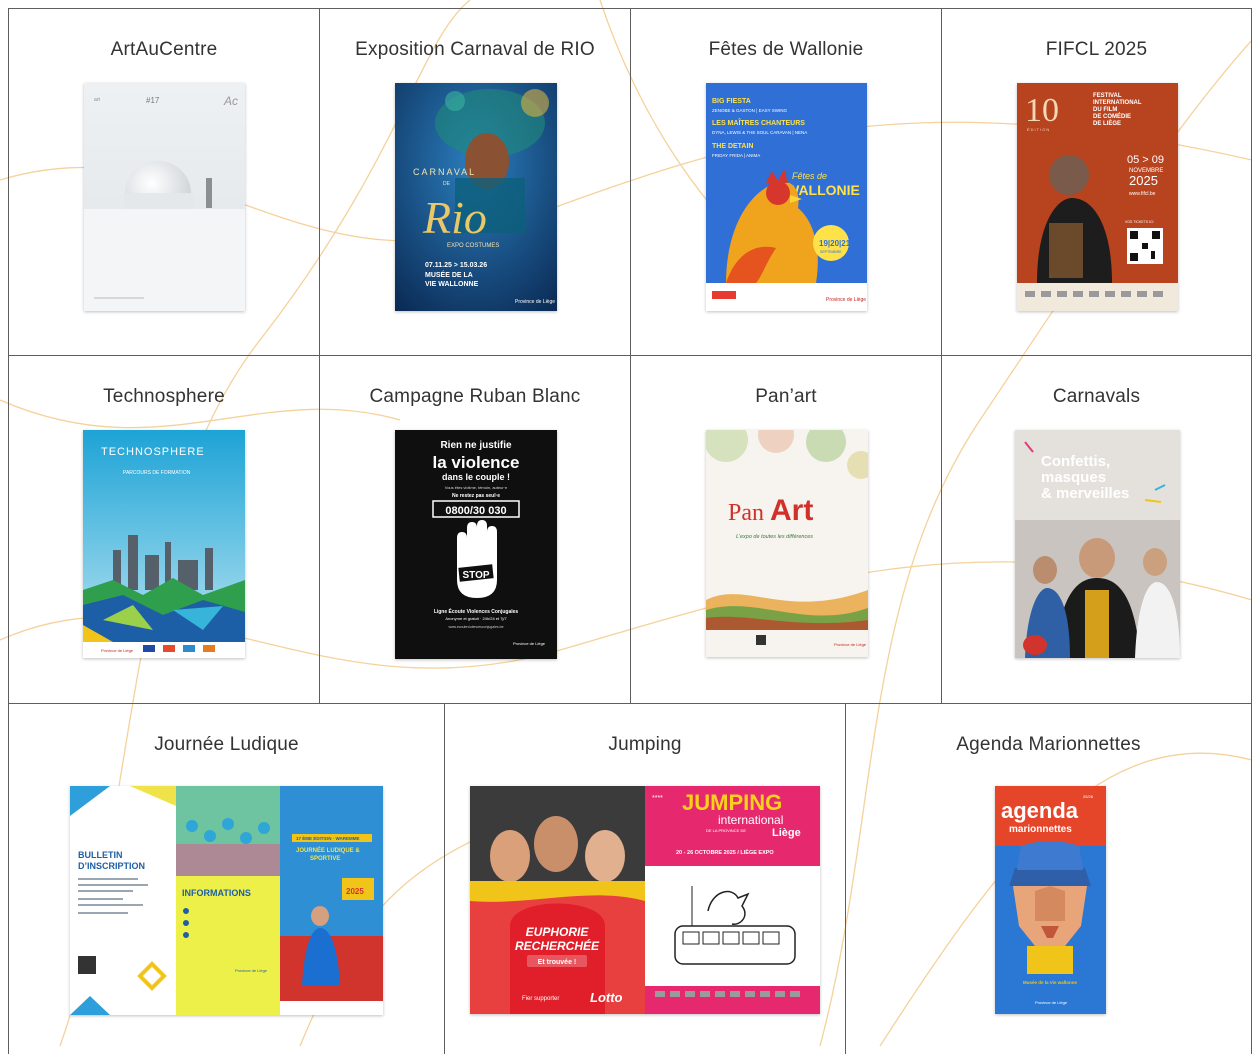  Describe the element at coordinates (1096, 396) in the screenshot. I see `card-title: Carnavals` at that location.